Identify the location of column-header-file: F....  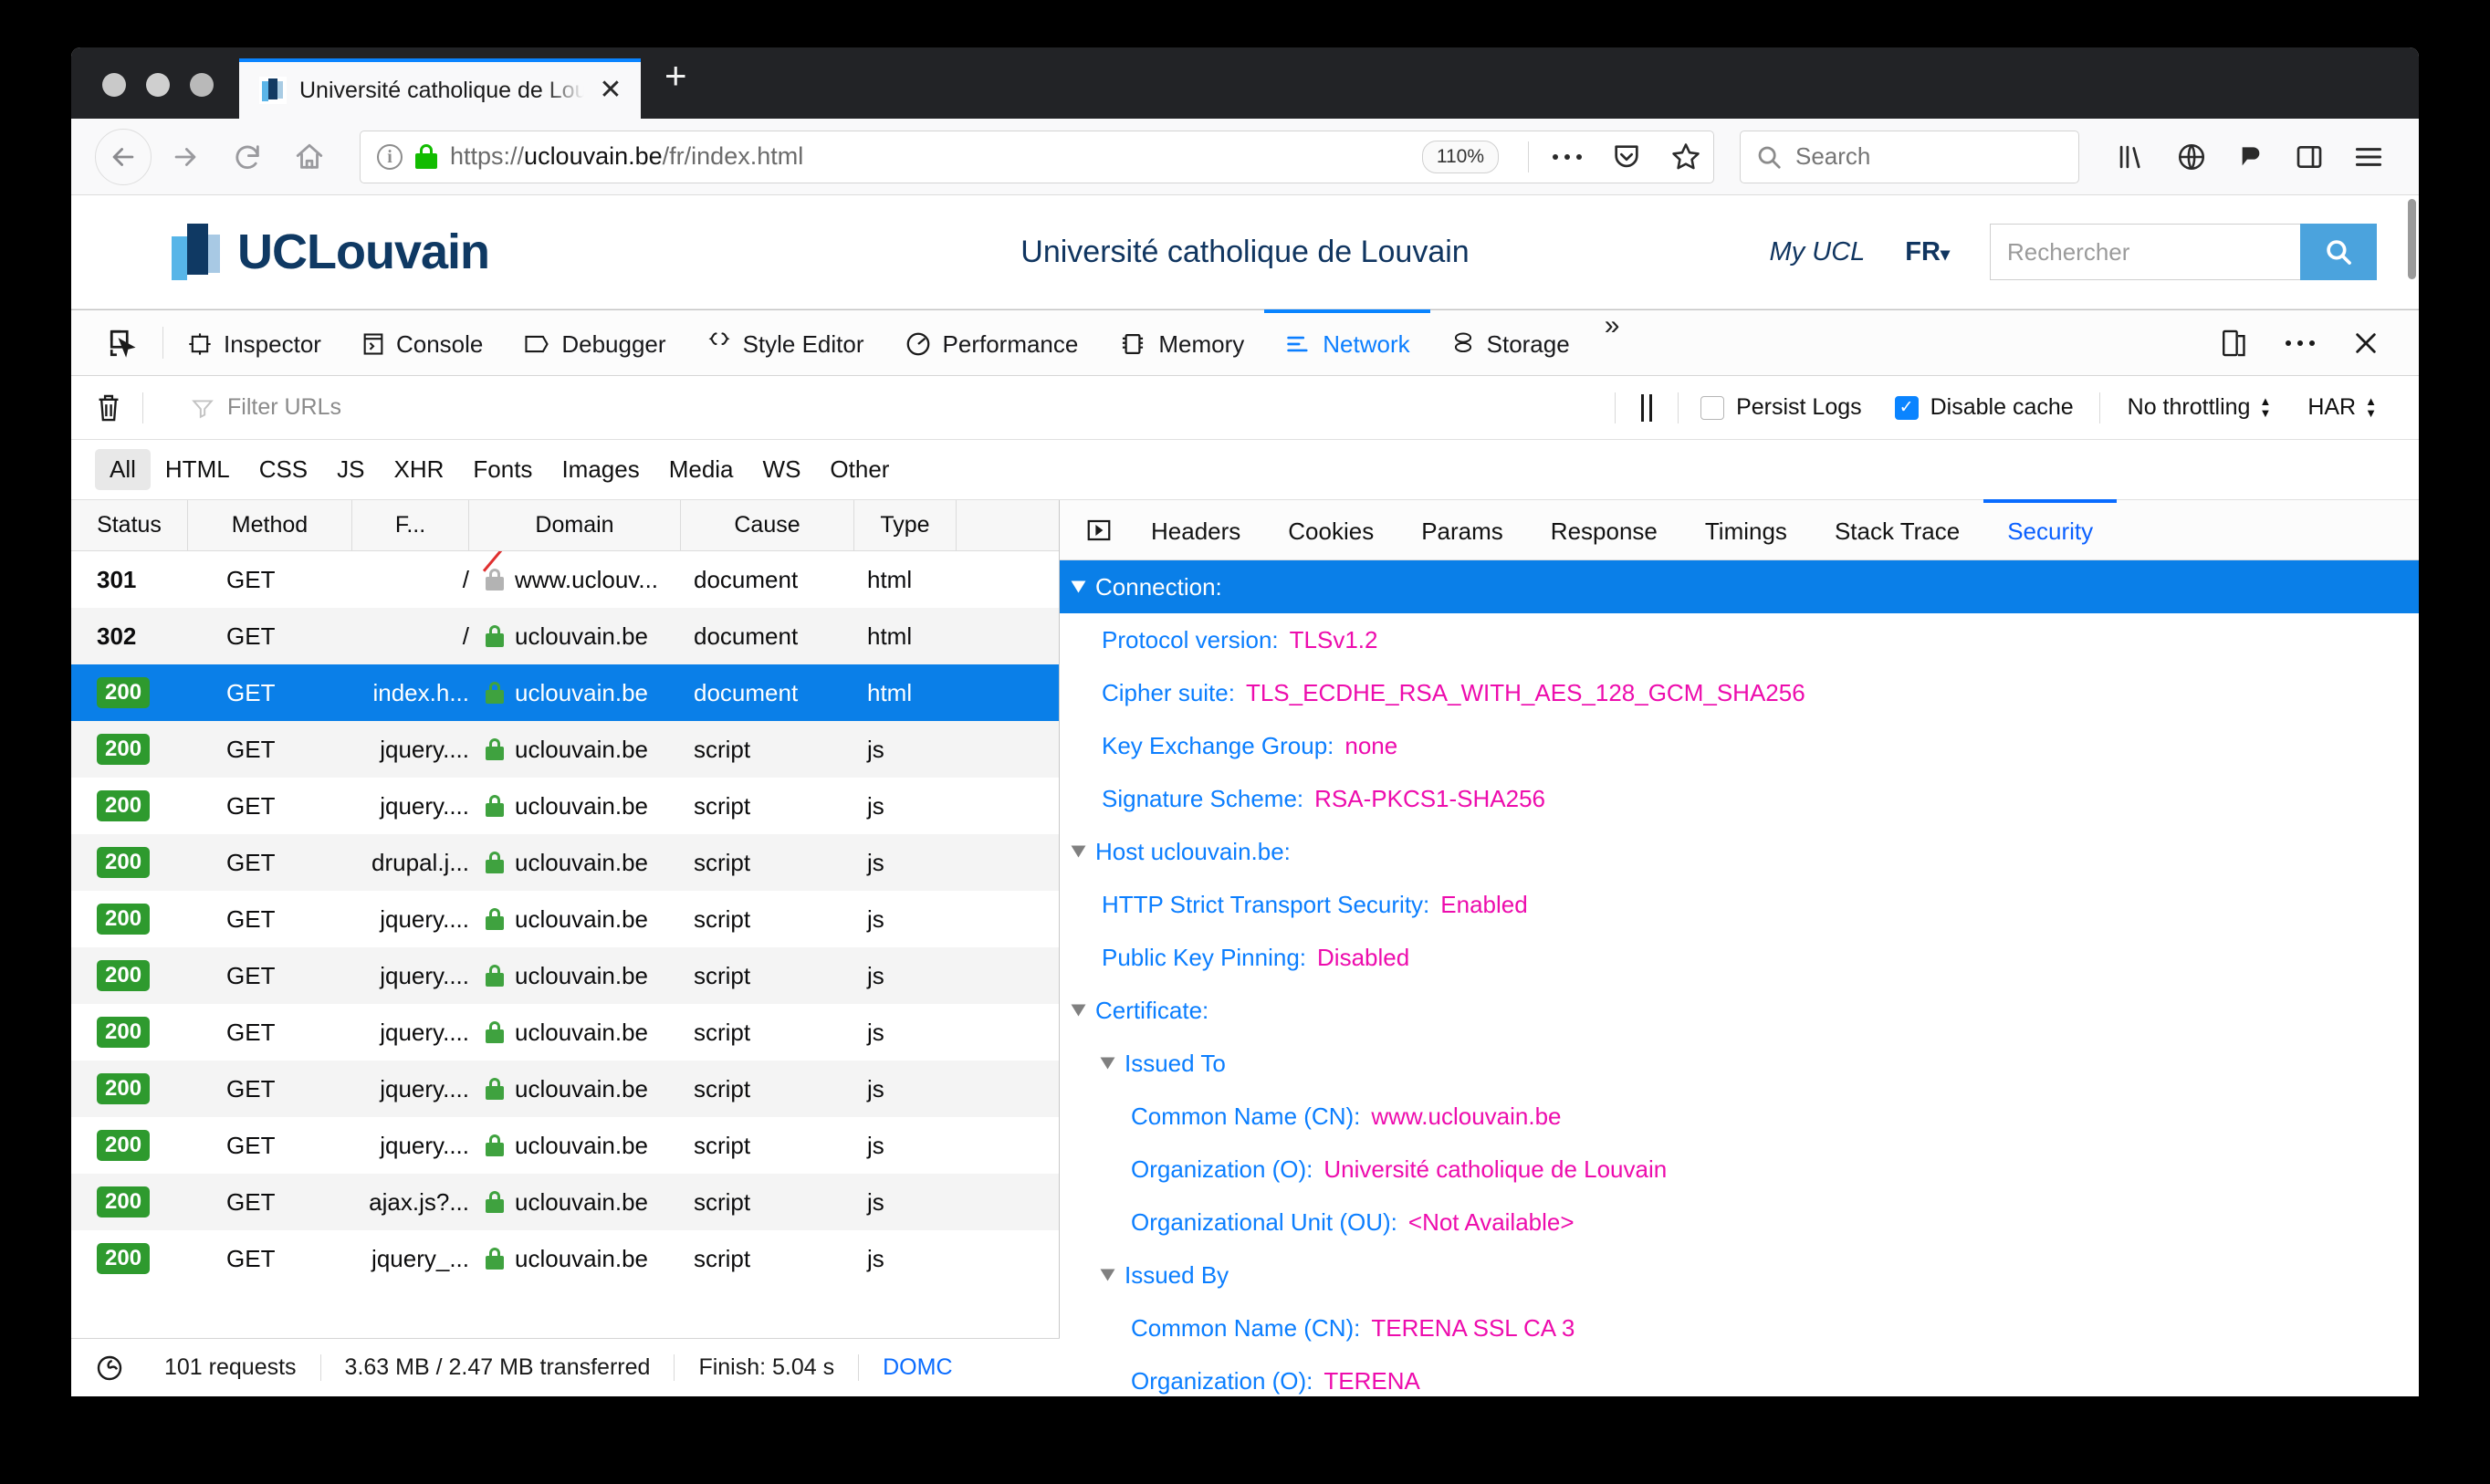
(410, 525).